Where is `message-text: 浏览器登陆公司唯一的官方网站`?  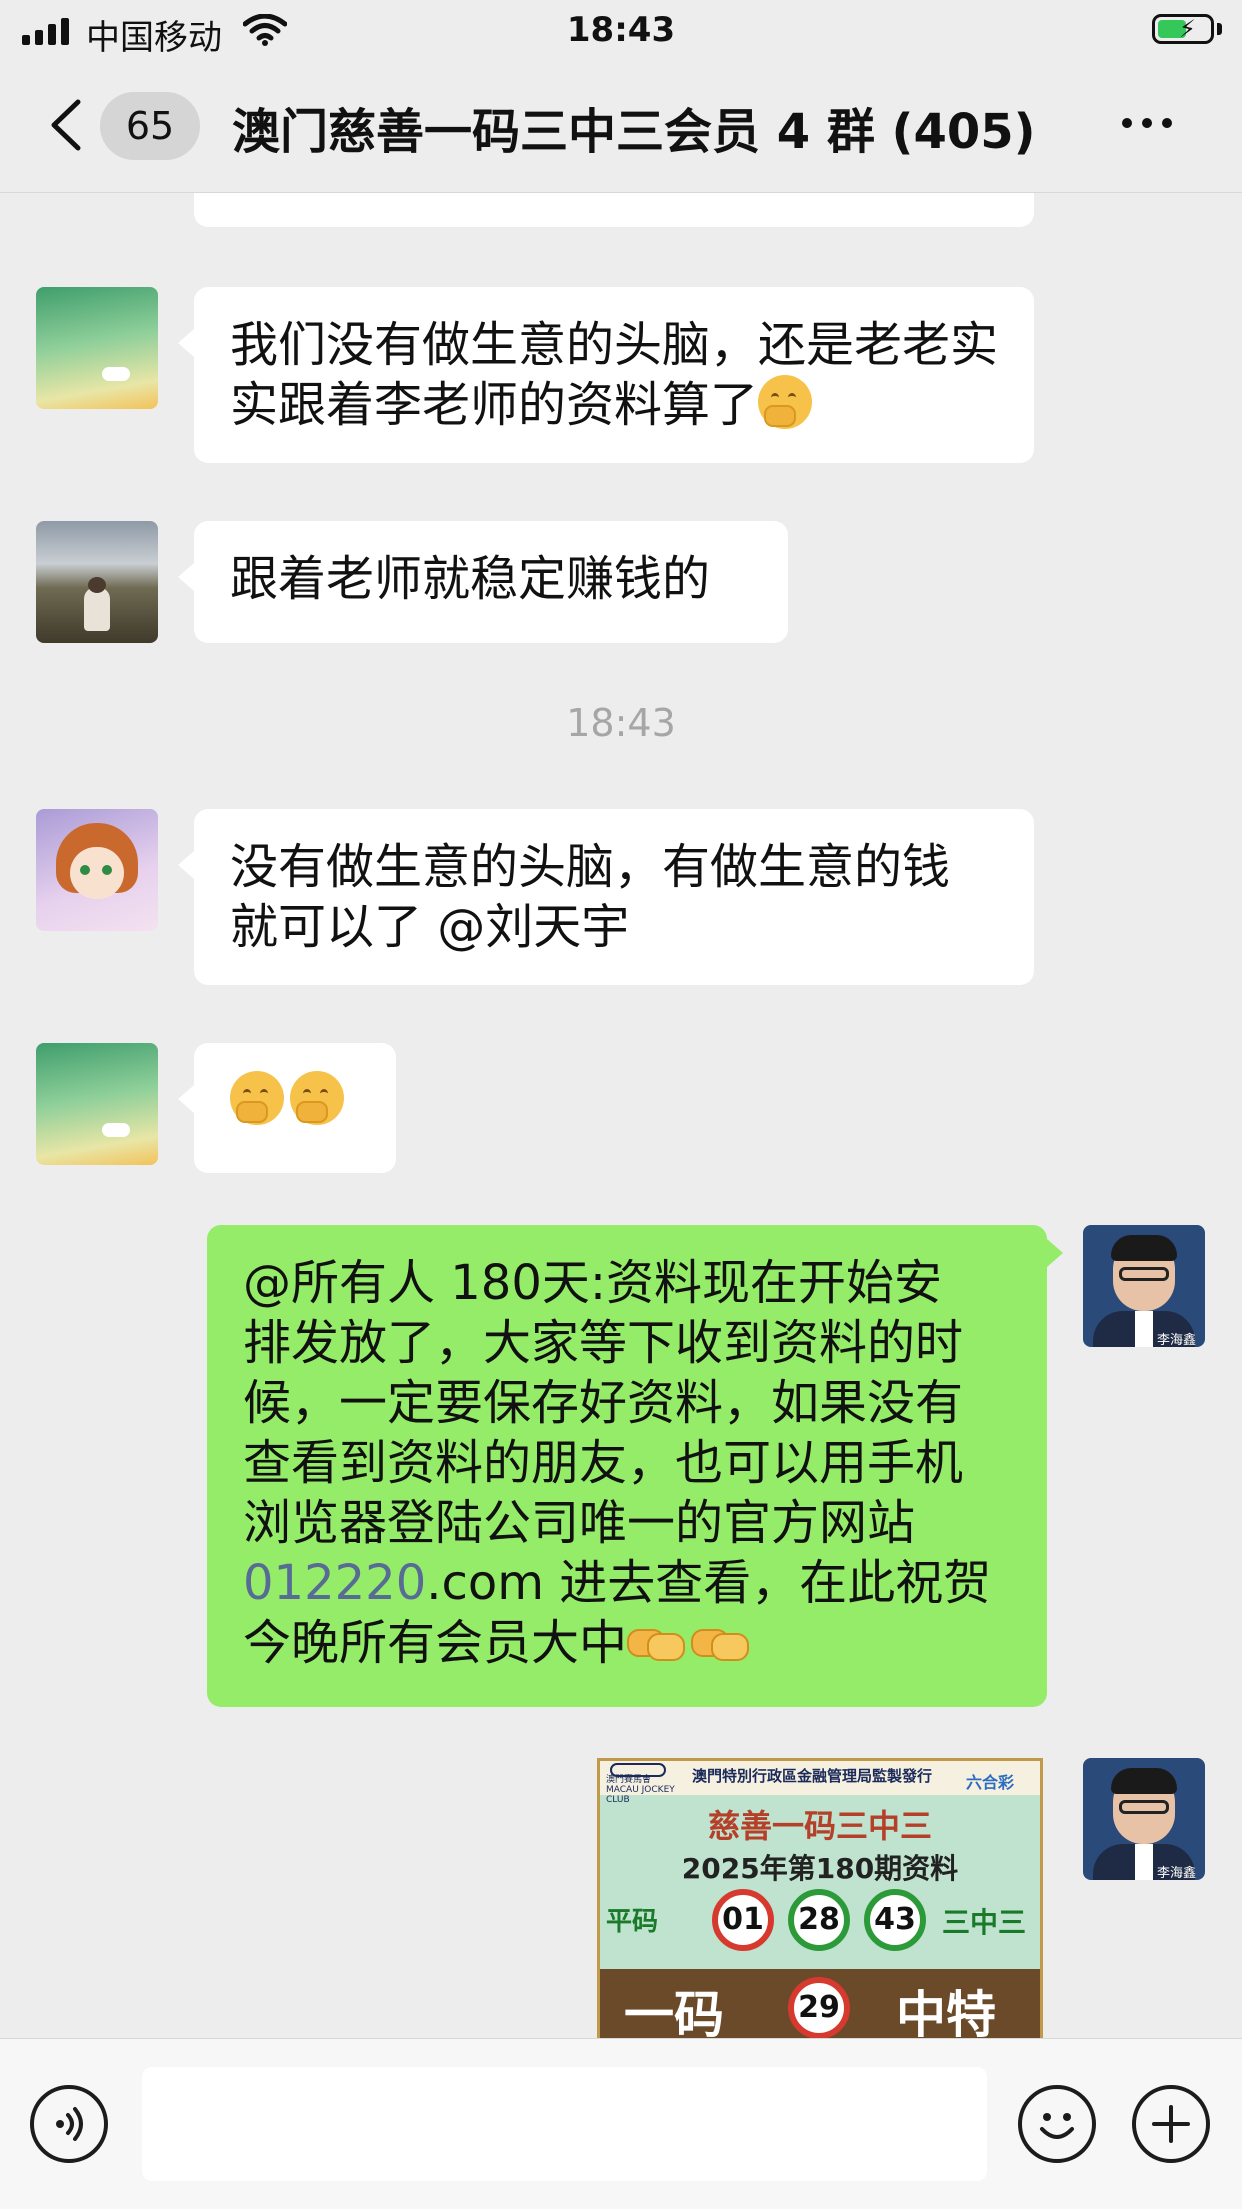
message-text: 浏览器登陆公司唯一的官方网站 is located at coordinates (579, 1523).